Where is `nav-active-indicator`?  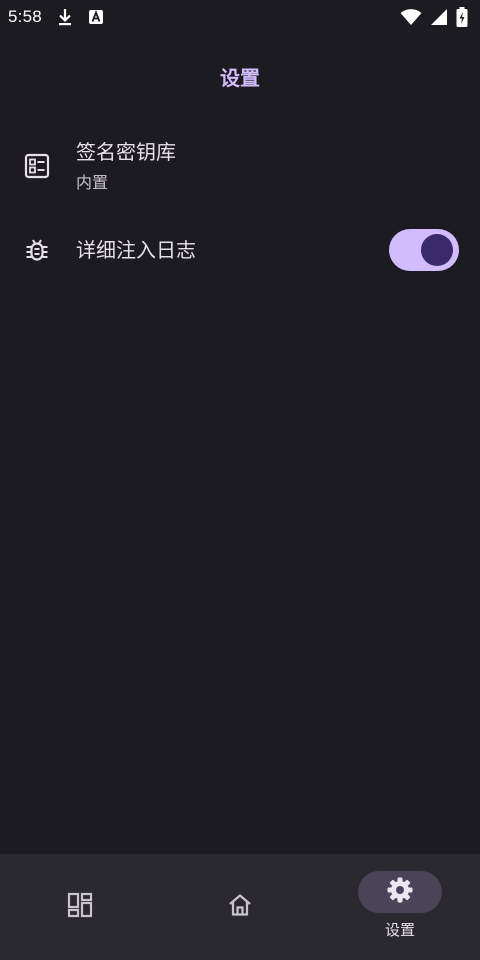
nav-active-indicator is located at coordinates (400, 892).